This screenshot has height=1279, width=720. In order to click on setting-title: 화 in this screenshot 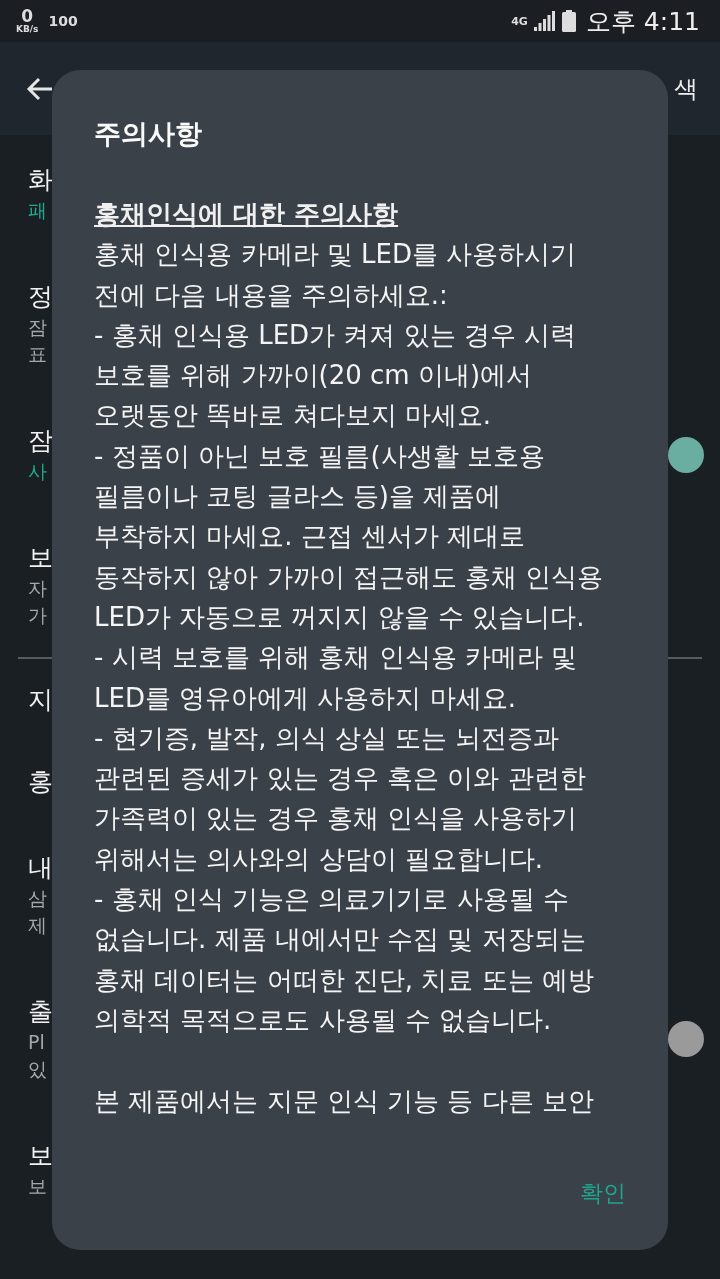, I will do `click(40, 180)`.